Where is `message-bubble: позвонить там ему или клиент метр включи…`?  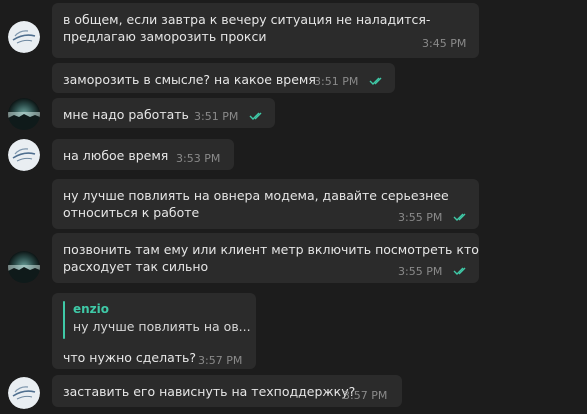
message-bubble: позвонить там ему или клиент метр включи… is located at coordinates (265, 258).